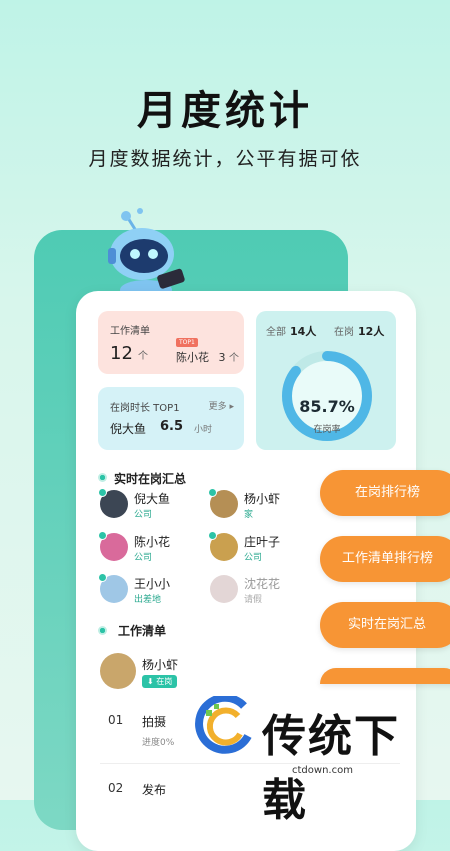 This screenshot has height=851, width=450. What do you see at coordinates (276, 332) in the screenshot?
I see `all-label: 全部` at bounding box center [276, 332].